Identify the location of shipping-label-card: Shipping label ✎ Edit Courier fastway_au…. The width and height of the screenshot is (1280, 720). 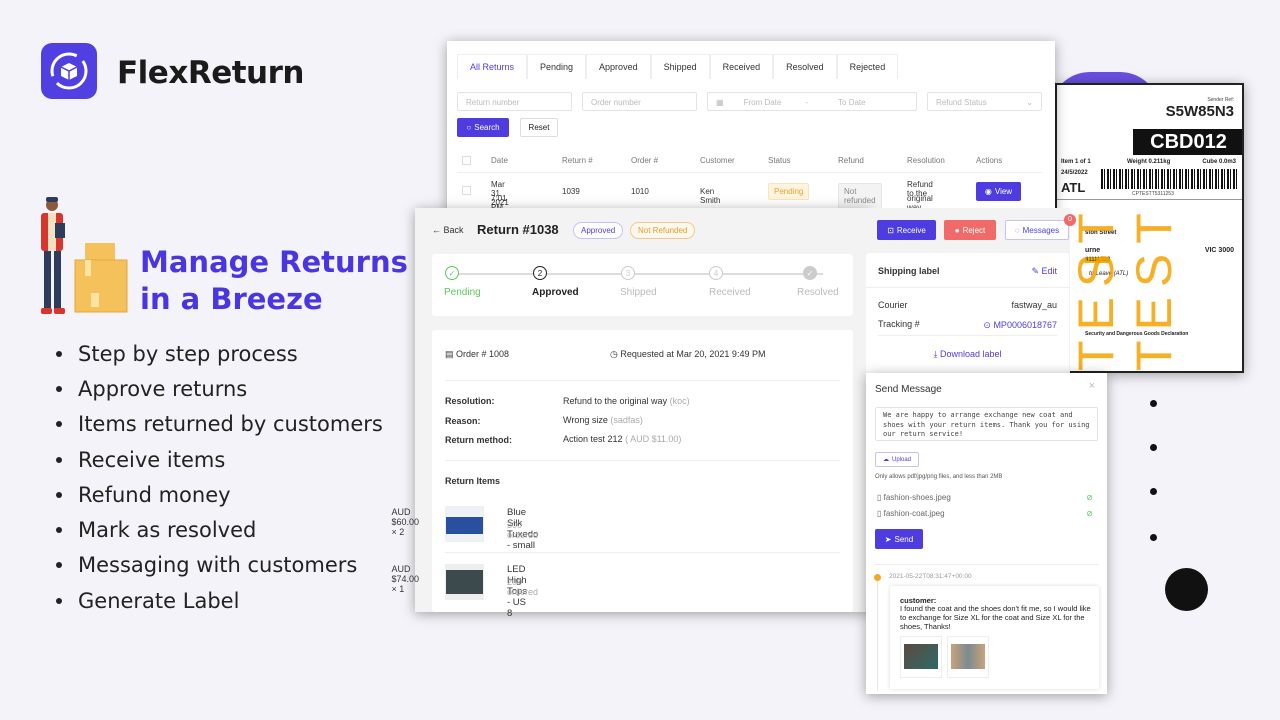
(967, 313).